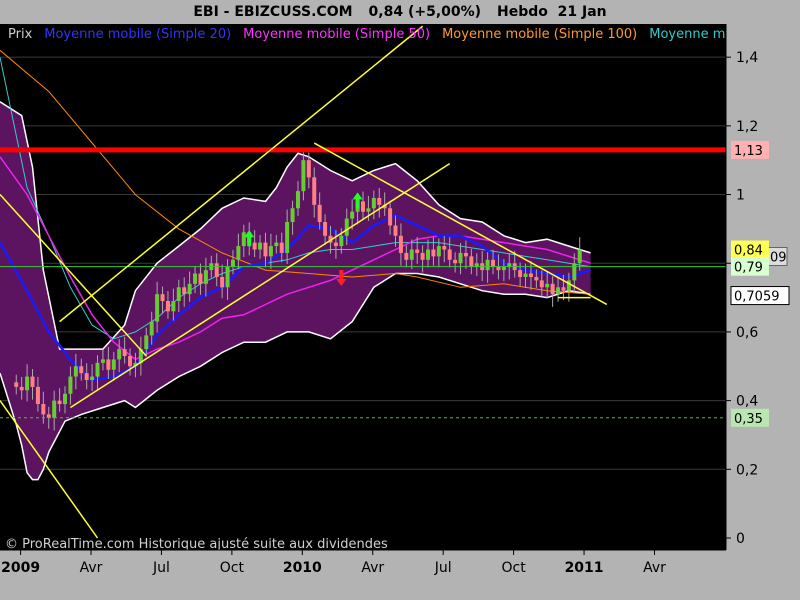  What do you see at coordinates (757, 297) in the screenshot?
I see `tag-band-lower-text: 0,7059` at bounding box center [757, 297].